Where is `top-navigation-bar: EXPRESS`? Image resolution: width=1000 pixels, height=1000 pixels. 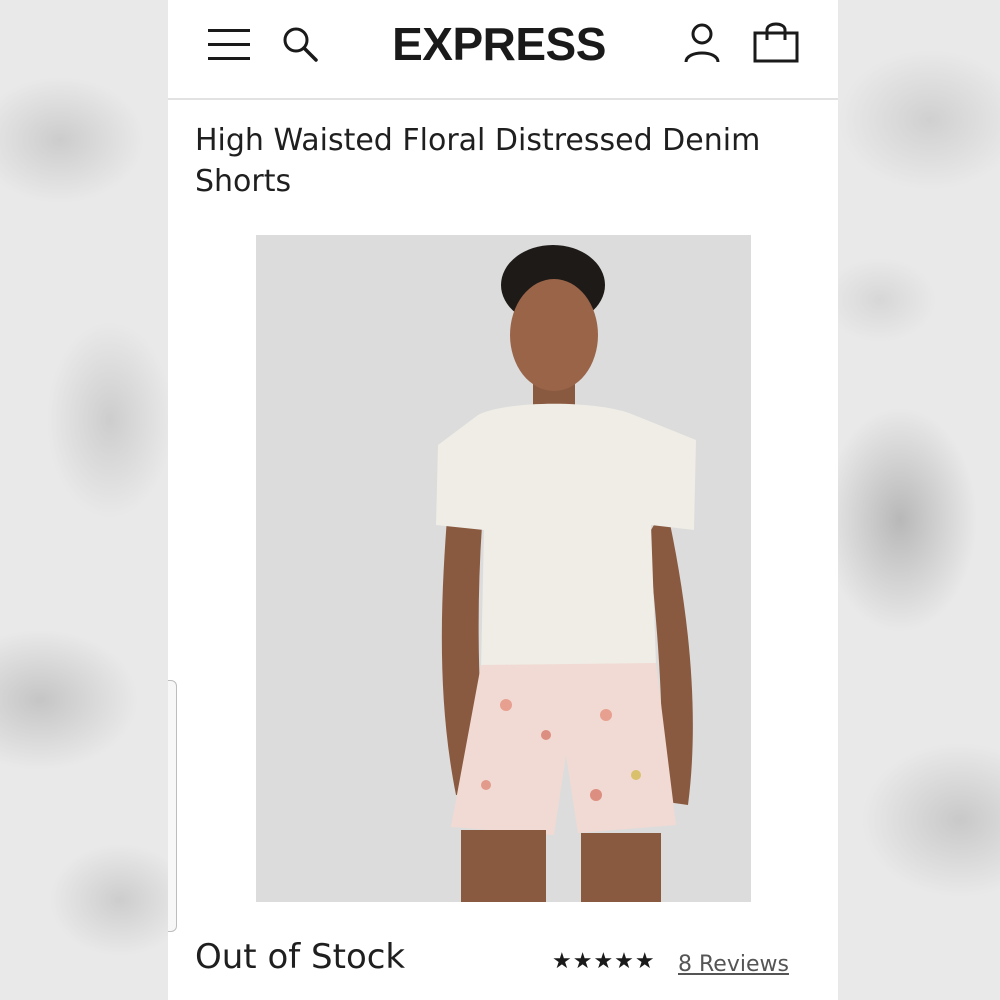 top-navigation-bar: EXPRESS is located at coordinates (503, 50).